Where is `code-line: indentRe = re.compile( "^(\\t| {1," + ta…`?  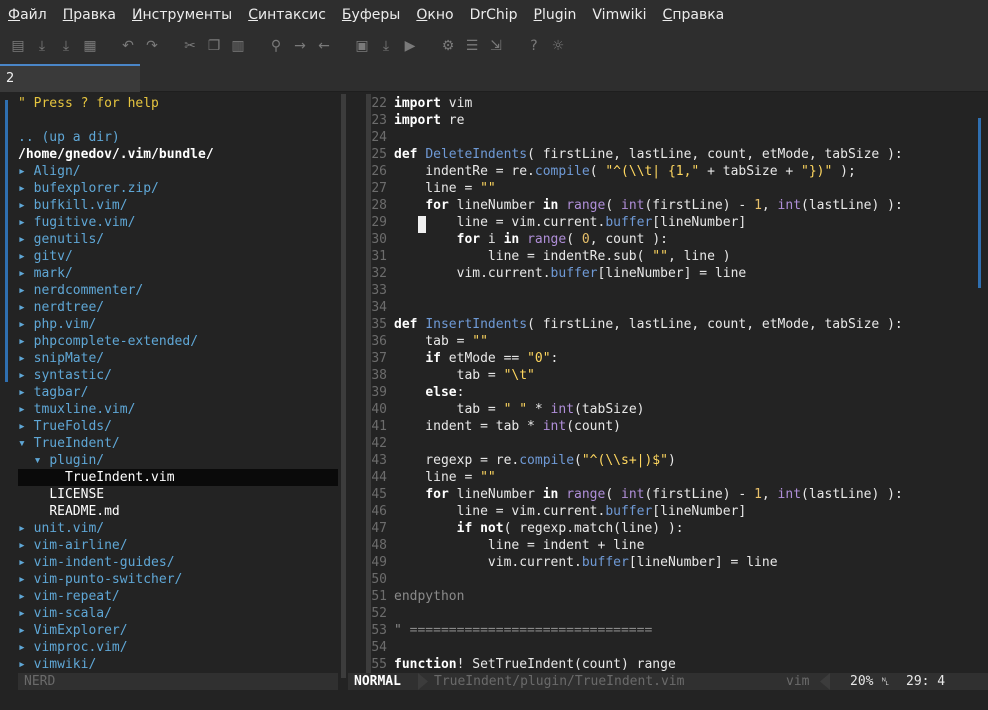 code-line: indentRe = re.compile( "^(\\t| {1," + ta… is located at coordinates (625, 171).